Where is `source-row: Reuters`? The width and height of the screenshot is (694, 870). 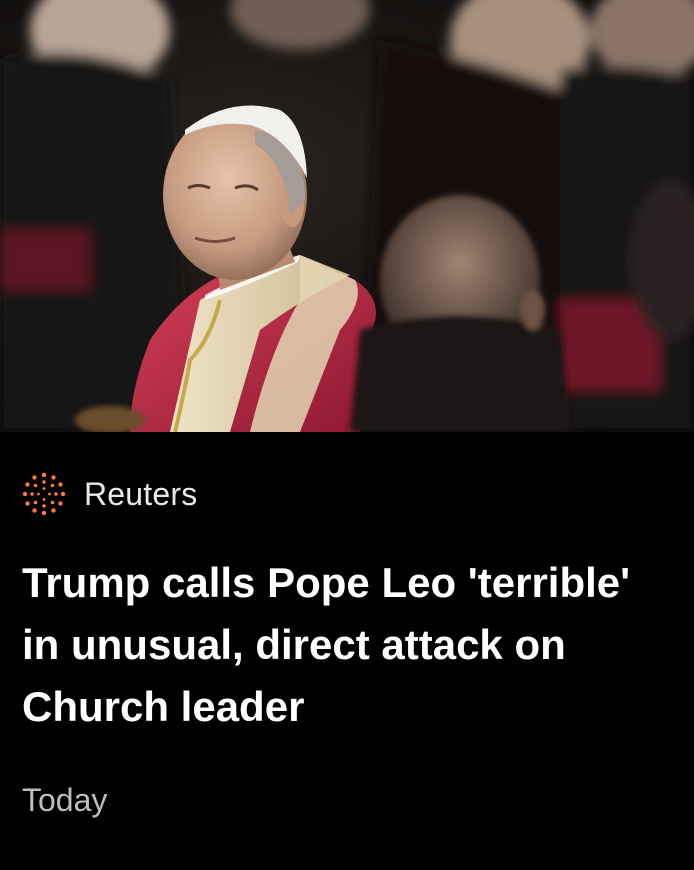
source-row: Reuters is located at coordinates (109, 494).